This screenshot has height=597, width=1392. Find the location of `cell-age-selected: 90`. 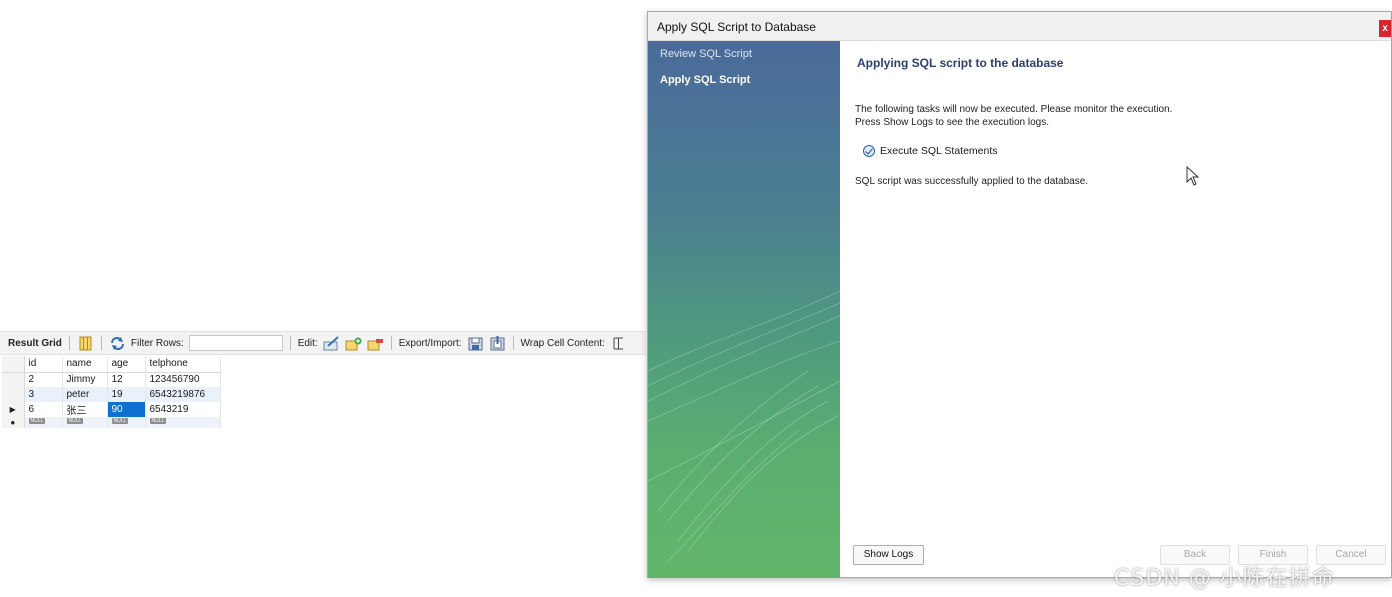

cell-age-selected: 90 is located at coordinates (126, 409).